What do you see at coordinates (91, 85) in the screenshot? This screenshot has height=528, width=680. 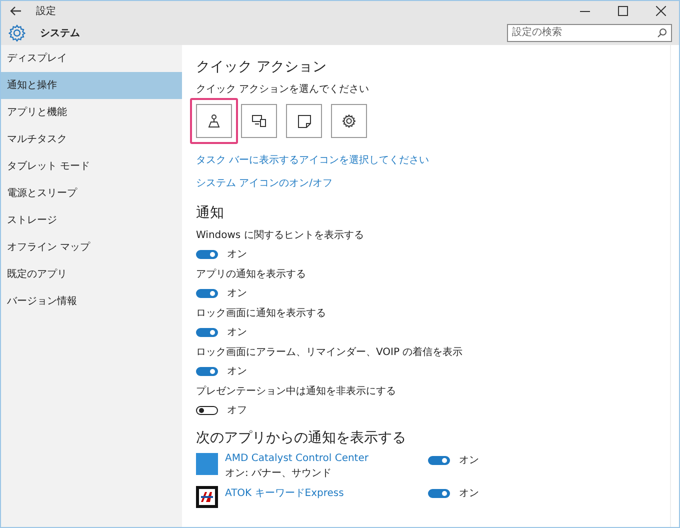 I see `sidebar-item: 通知と操作` at bounding box center [91, 85].